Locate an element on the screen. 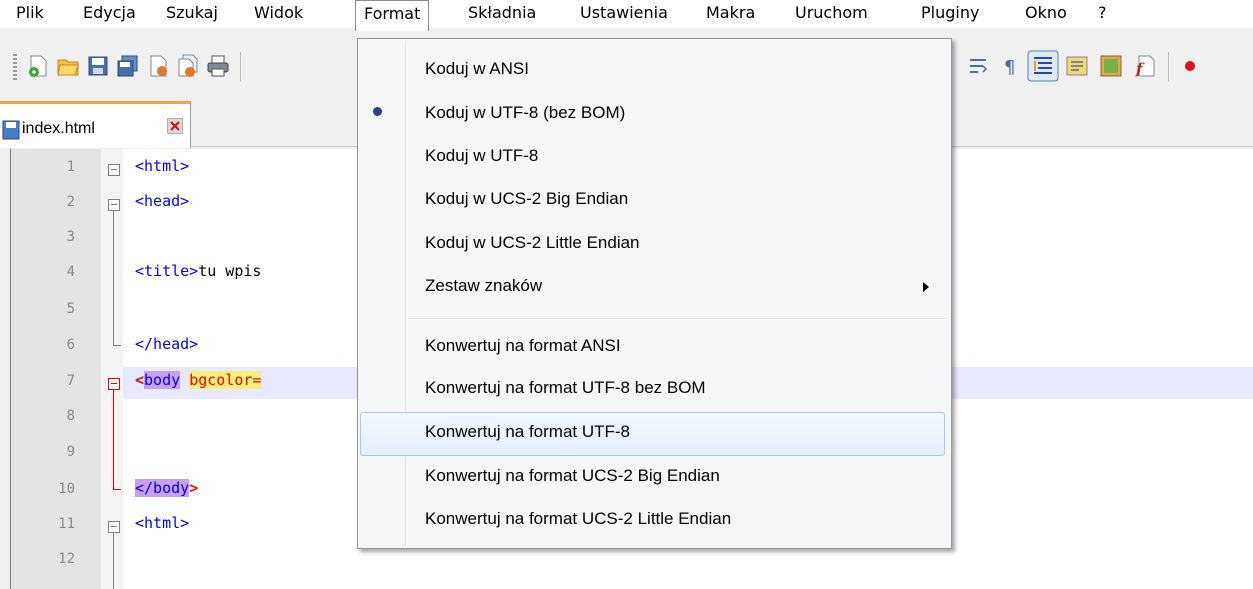 The image size is (1253, 589). menu-item-label: Koduj w ANSI is located at coordinates (477, 68).